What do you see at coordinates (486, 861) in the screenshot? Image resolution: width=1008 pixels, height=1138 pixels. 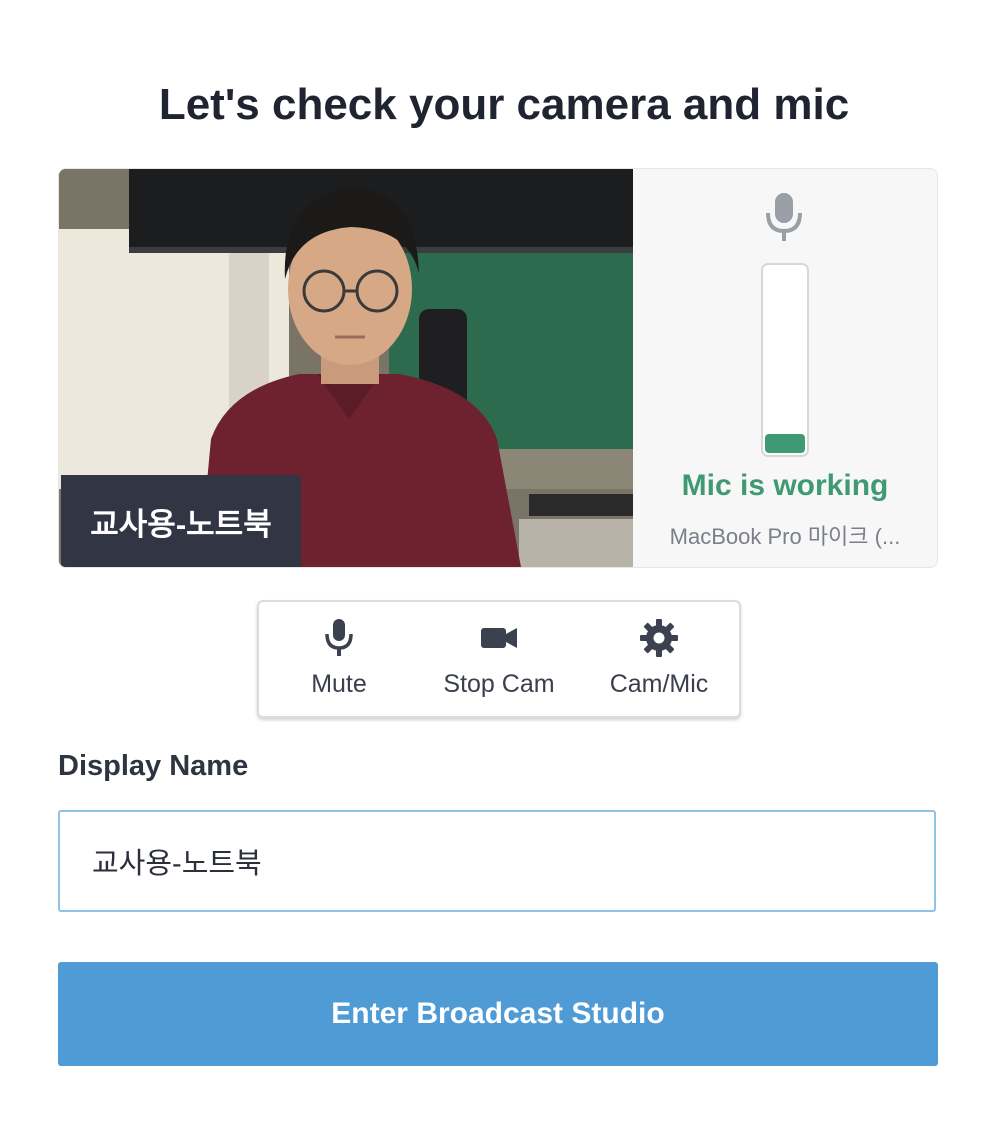 I see `display-name-input` at bounding box center [486, 861].